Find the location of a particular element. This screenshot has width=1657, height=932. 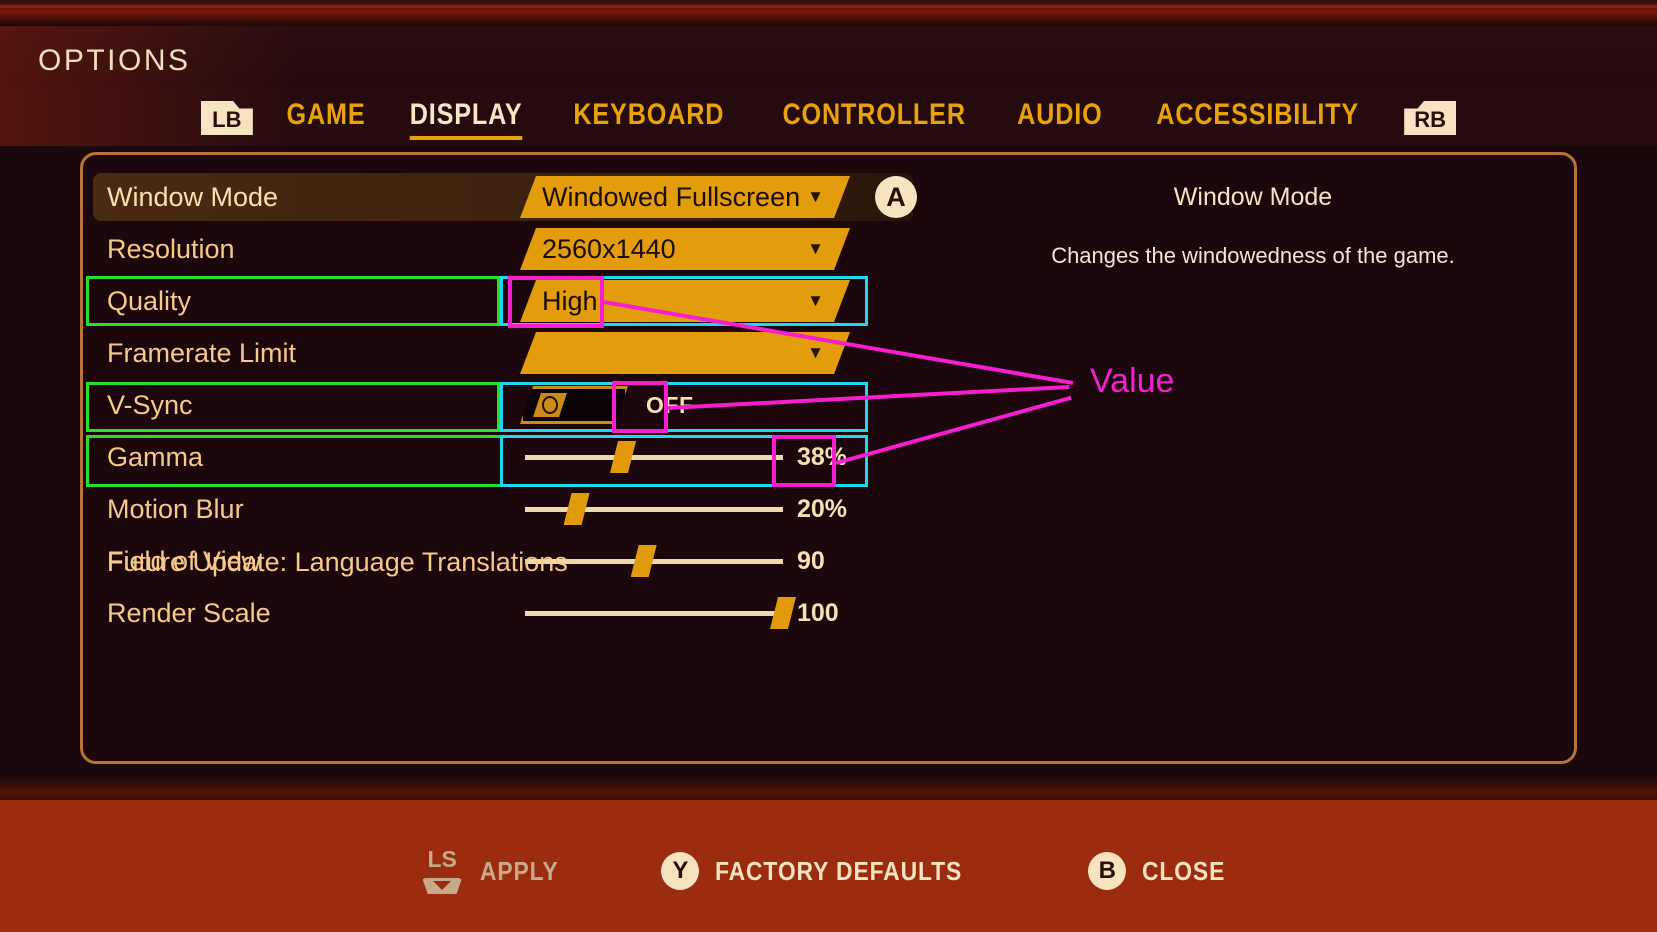

footer-label-close: CLOSE is located at coordinates (1184, 870).